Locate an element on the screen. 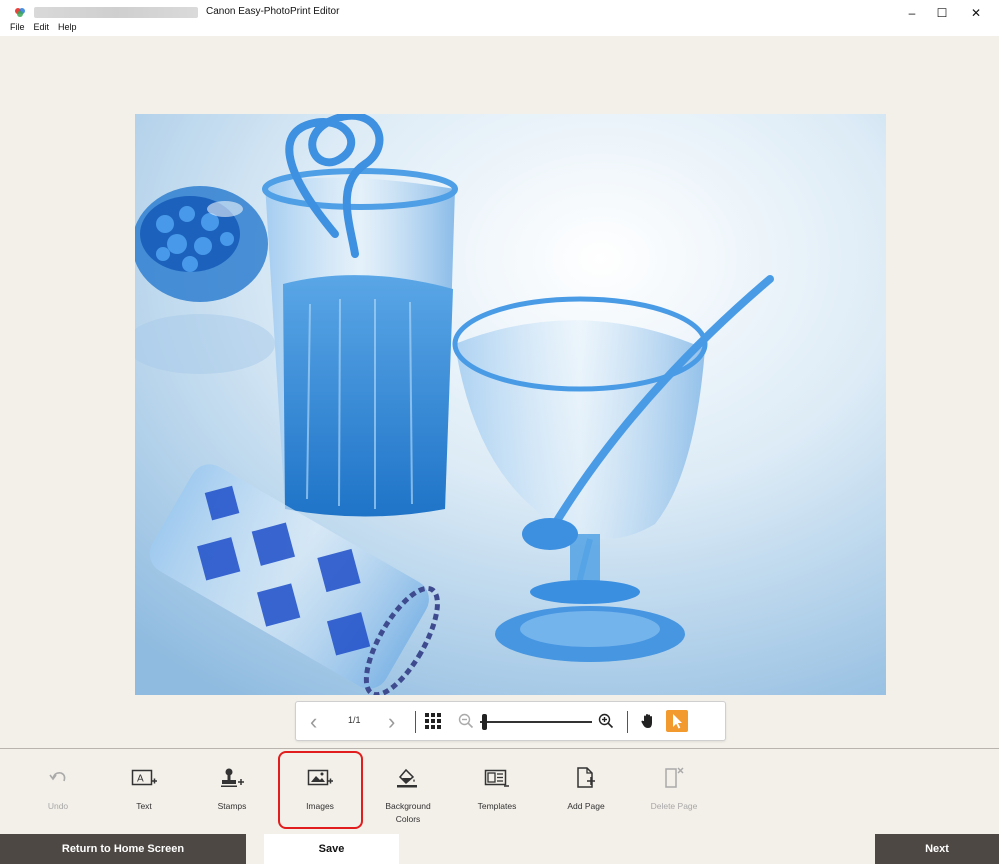 Image resolution: width=999 pixels, height=864 pixels. text-button: A Text is located at coordinates (144, 793).